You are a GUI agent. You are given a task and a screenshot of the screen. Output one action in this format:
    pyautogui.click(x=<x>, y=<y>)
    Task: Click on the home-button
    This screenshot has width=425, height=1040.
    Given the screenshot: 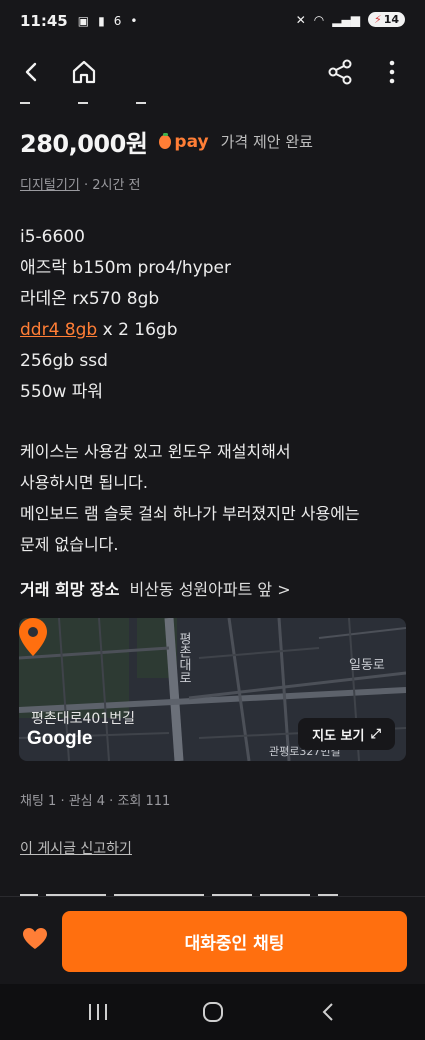 What is the action you would take?
    pyautogui.click(x=84, y=72)
    